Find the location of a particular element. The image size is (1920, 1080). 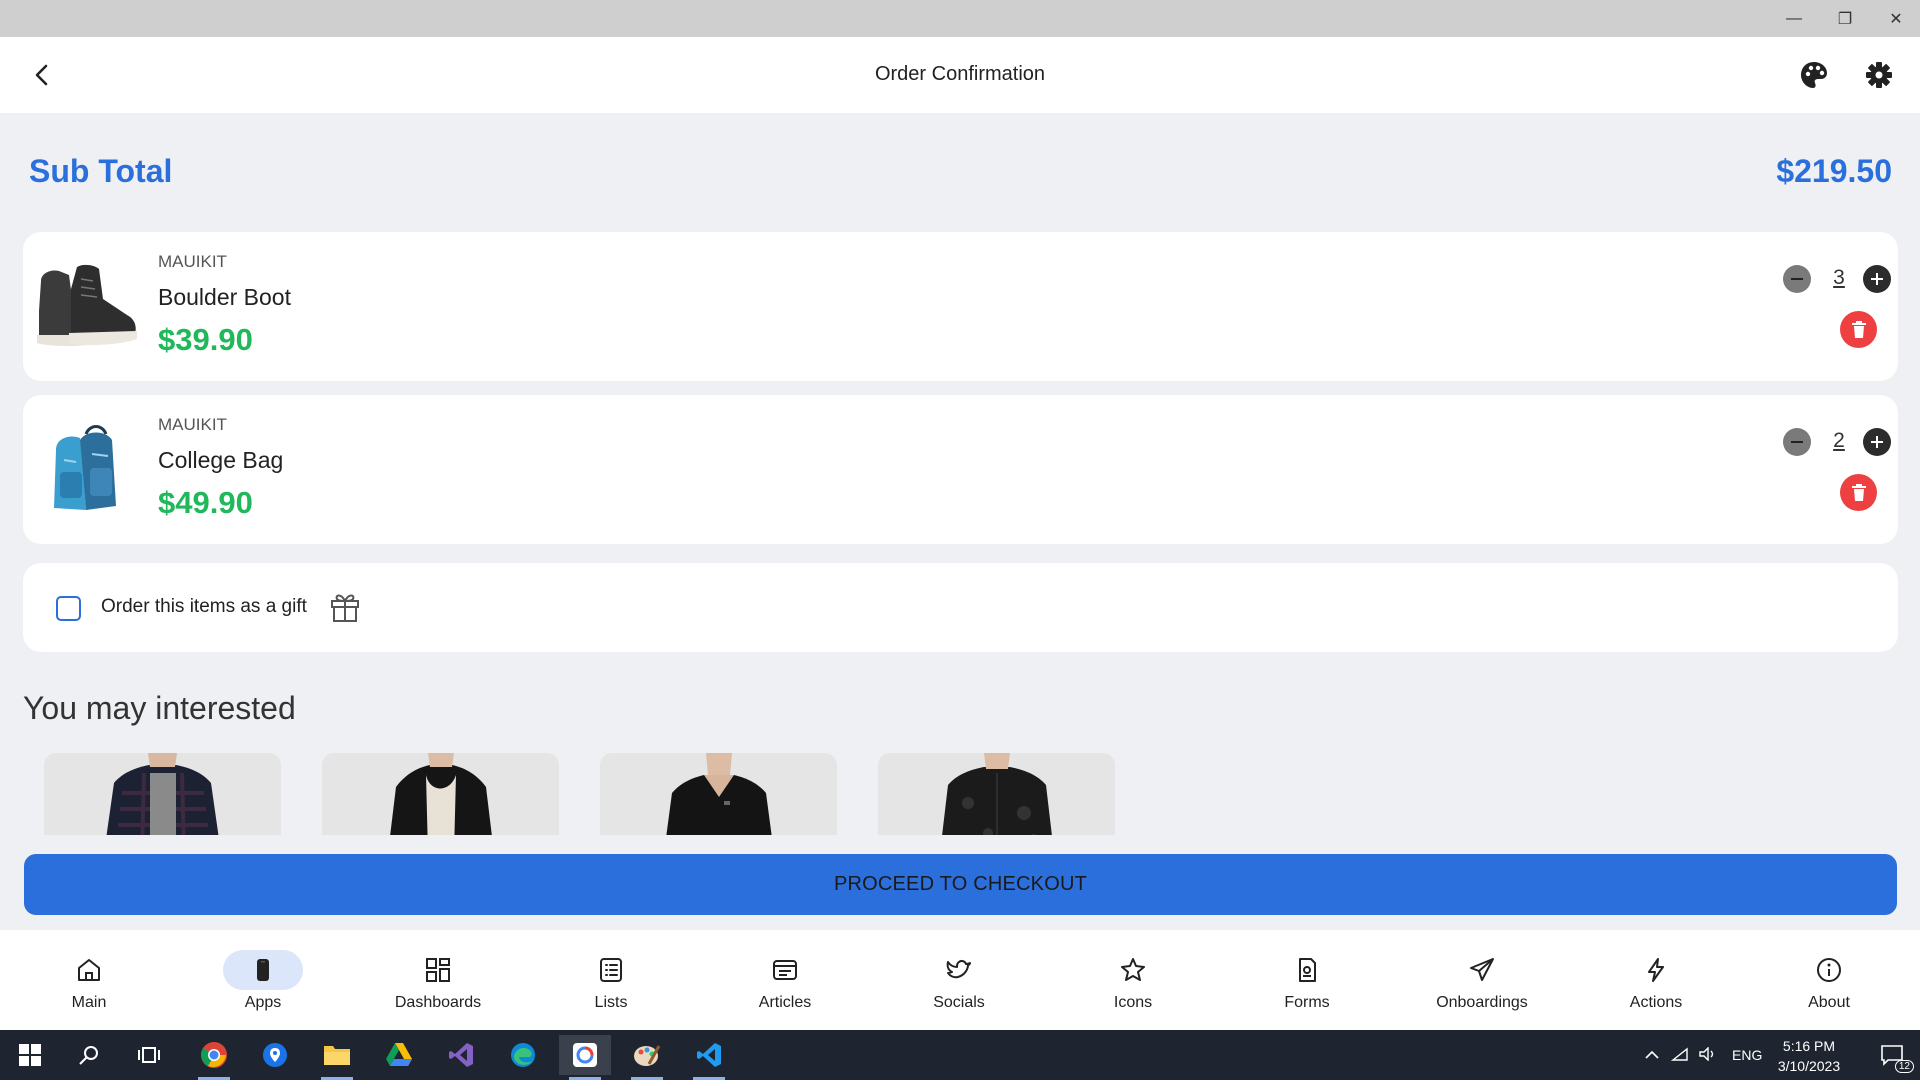

nav-item-actions: Actions is located at coordinates (1656, 980).